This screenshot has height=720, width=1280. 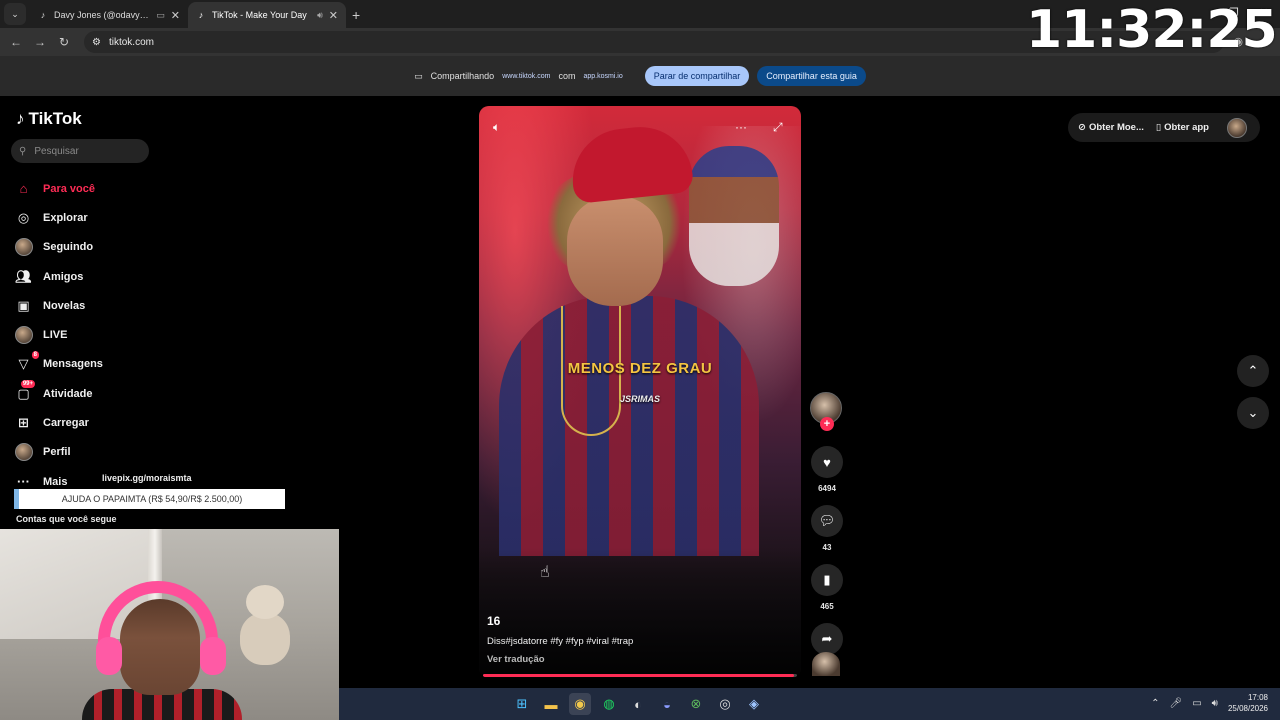 I want to click on comment-action: 💬︎ 43, so click(x=827, y=528).